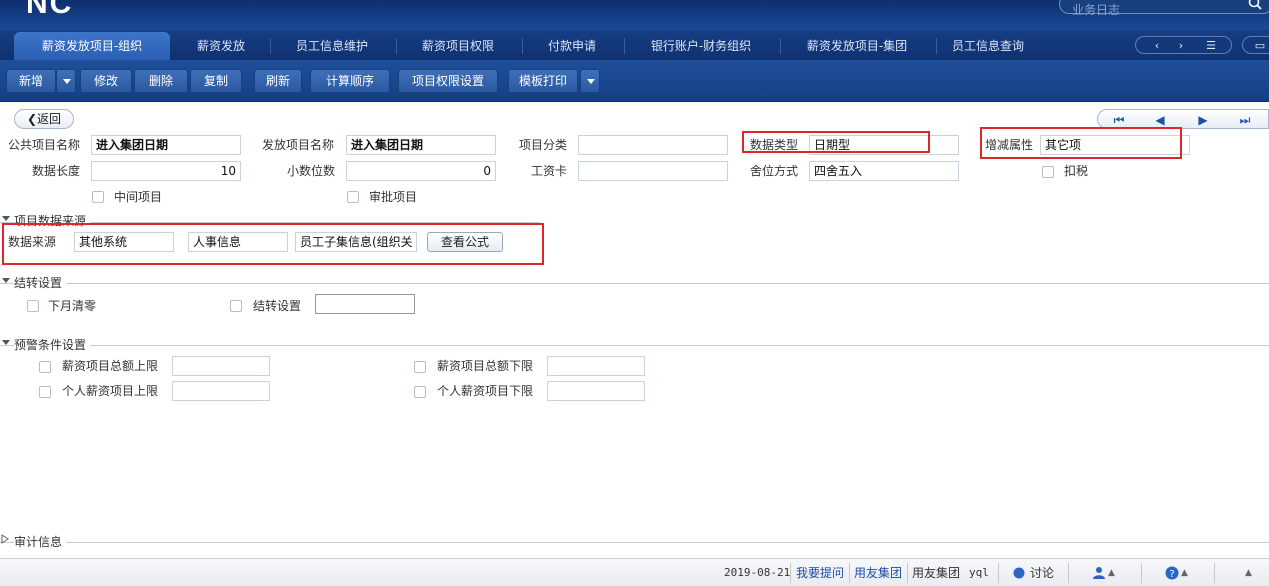 The image size is (1269, 586). Describe the element at coordinates (988, 46) in the screenshot. I see `tab-employee-query: 员工信息查询` at that location.